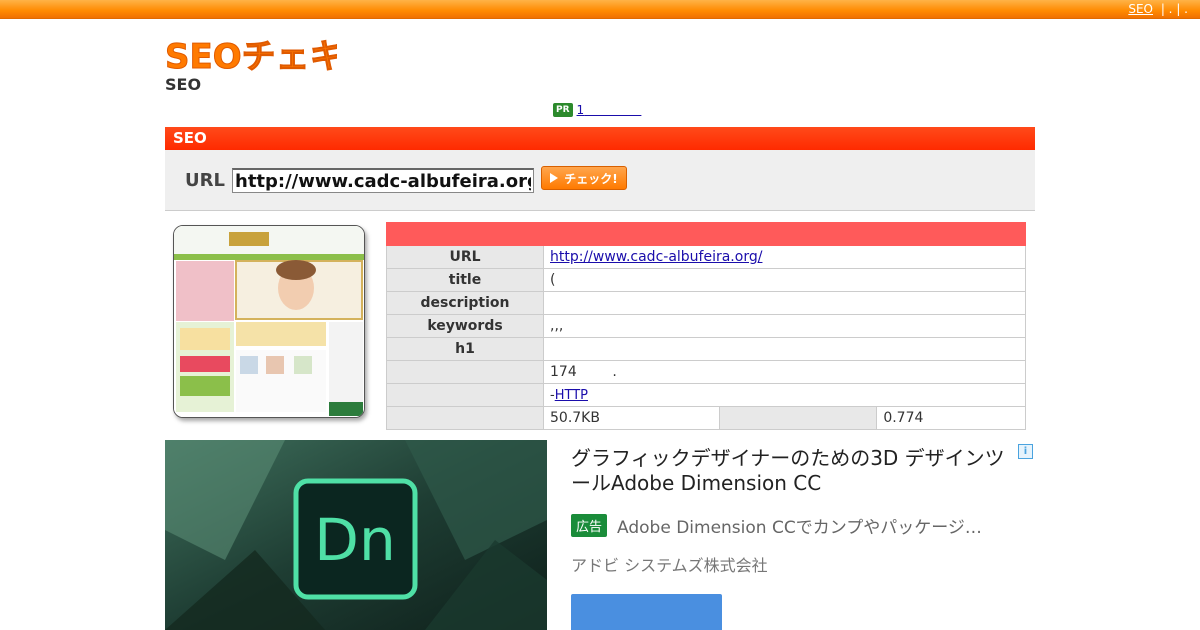 The image size is (1200, 630). Describe the element at coordinates (784, 395) in the screenshot. I see `row-value-6: -HTTP` at that location.